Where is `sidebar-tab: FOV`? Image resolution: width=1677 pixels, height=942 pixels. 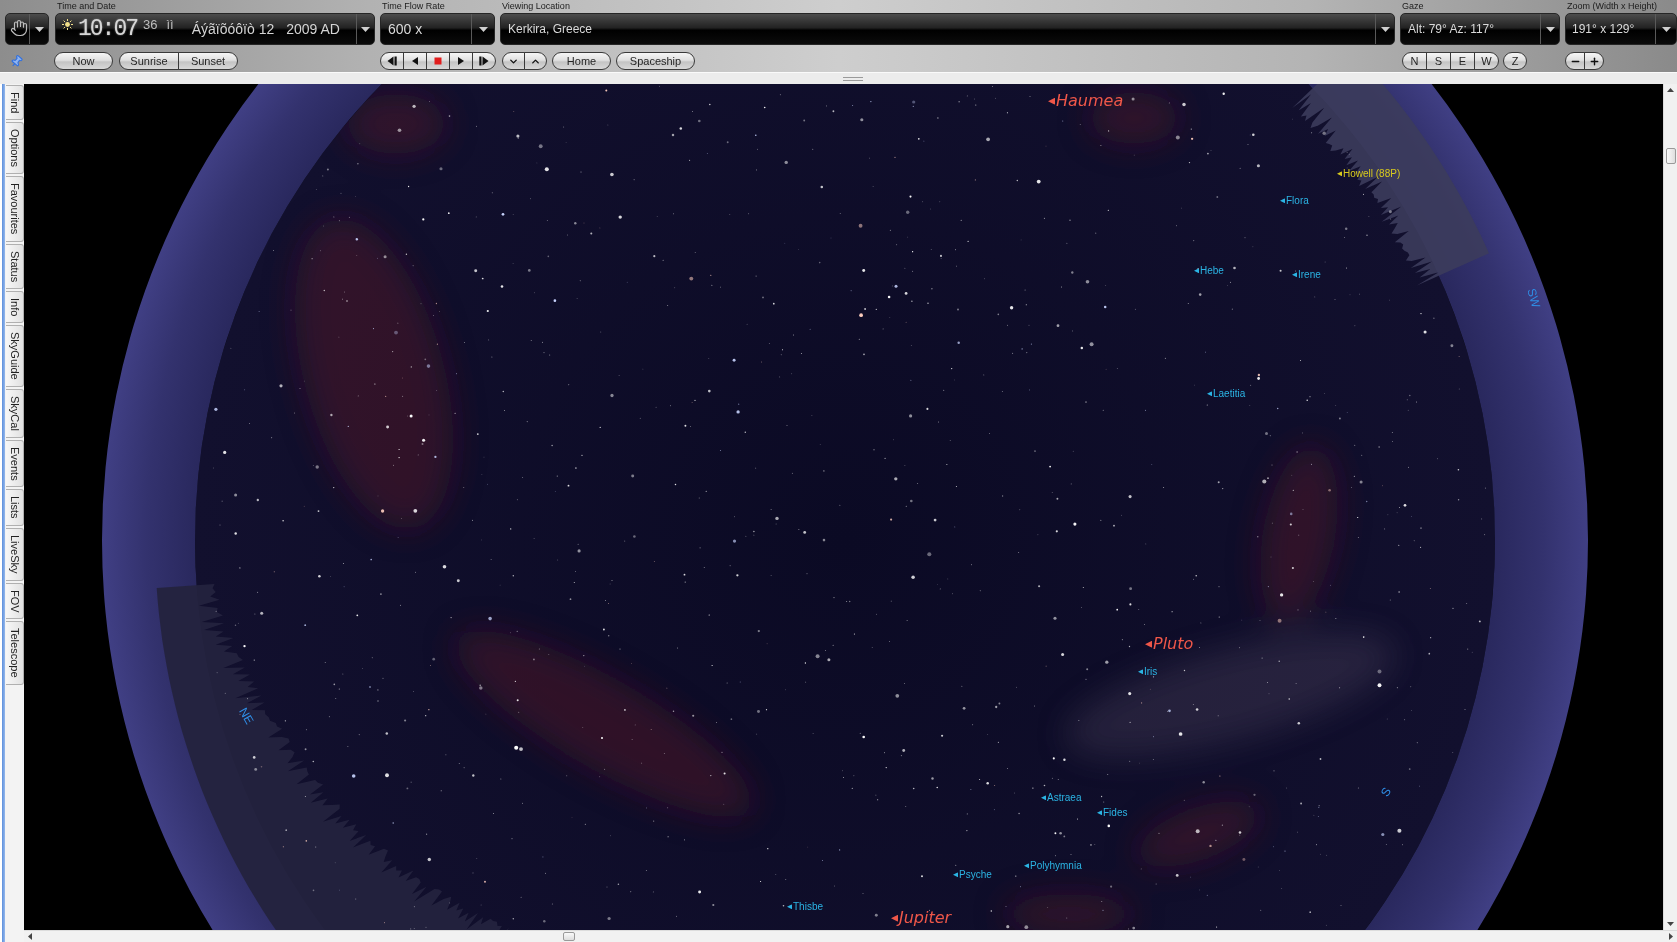 sidebar-tab: FOV is located at coordinates (15, 601).